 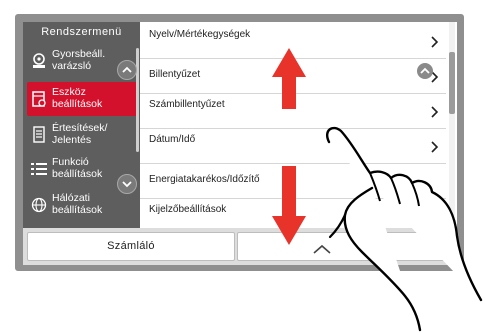 What do you see at coordinates (289, 146) in the screenshot?
I see `scroll-arrow-icon` at bounding box center [289, 146].